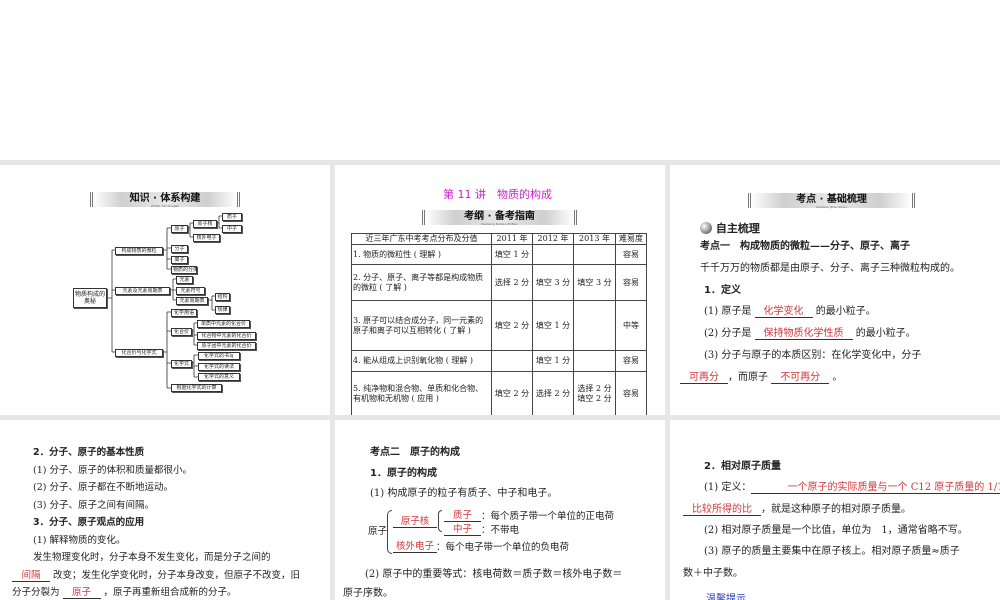  What do you see at coordinates (722, 291) in the screenshot?
I see `text-line: 1．定义` at bounding box center [722, 291].